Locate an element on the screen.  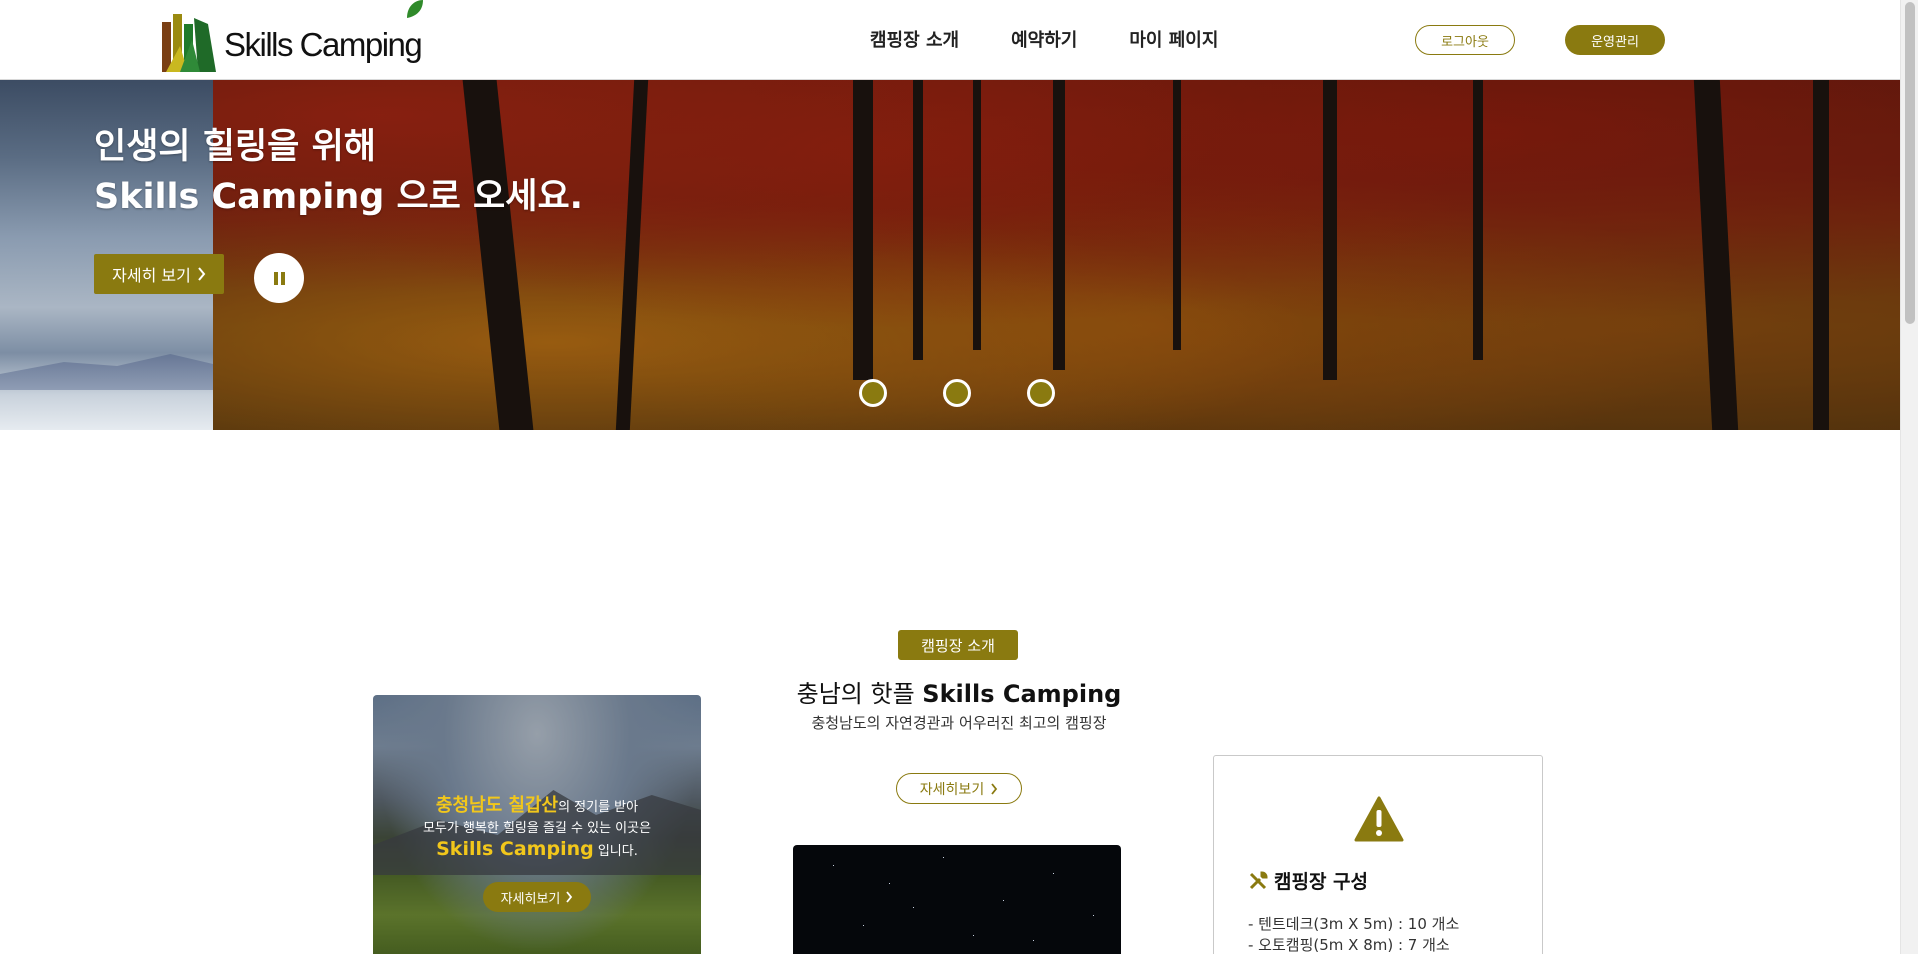
section-title: 충남의 핫플 Skills Camping is located at coordinates (959, 691).